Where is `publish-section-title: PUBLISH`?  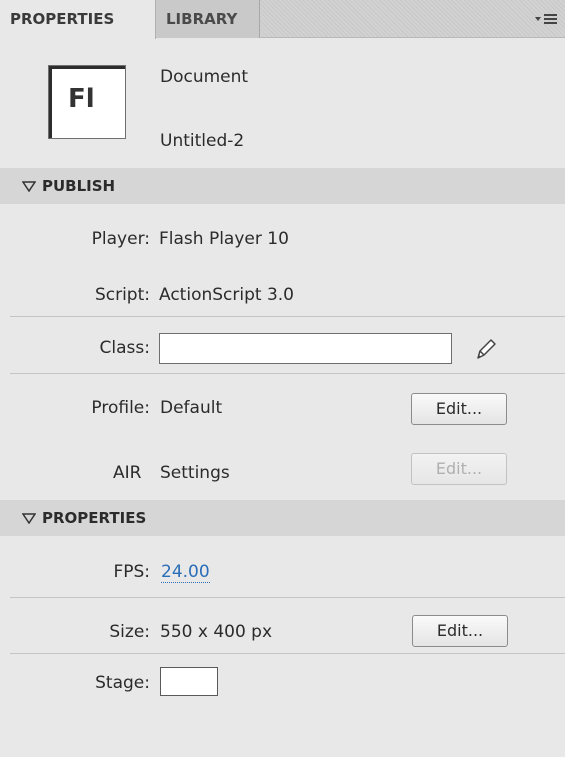 publish-section-title: PUBLISH is located at coordinates (79, 186).